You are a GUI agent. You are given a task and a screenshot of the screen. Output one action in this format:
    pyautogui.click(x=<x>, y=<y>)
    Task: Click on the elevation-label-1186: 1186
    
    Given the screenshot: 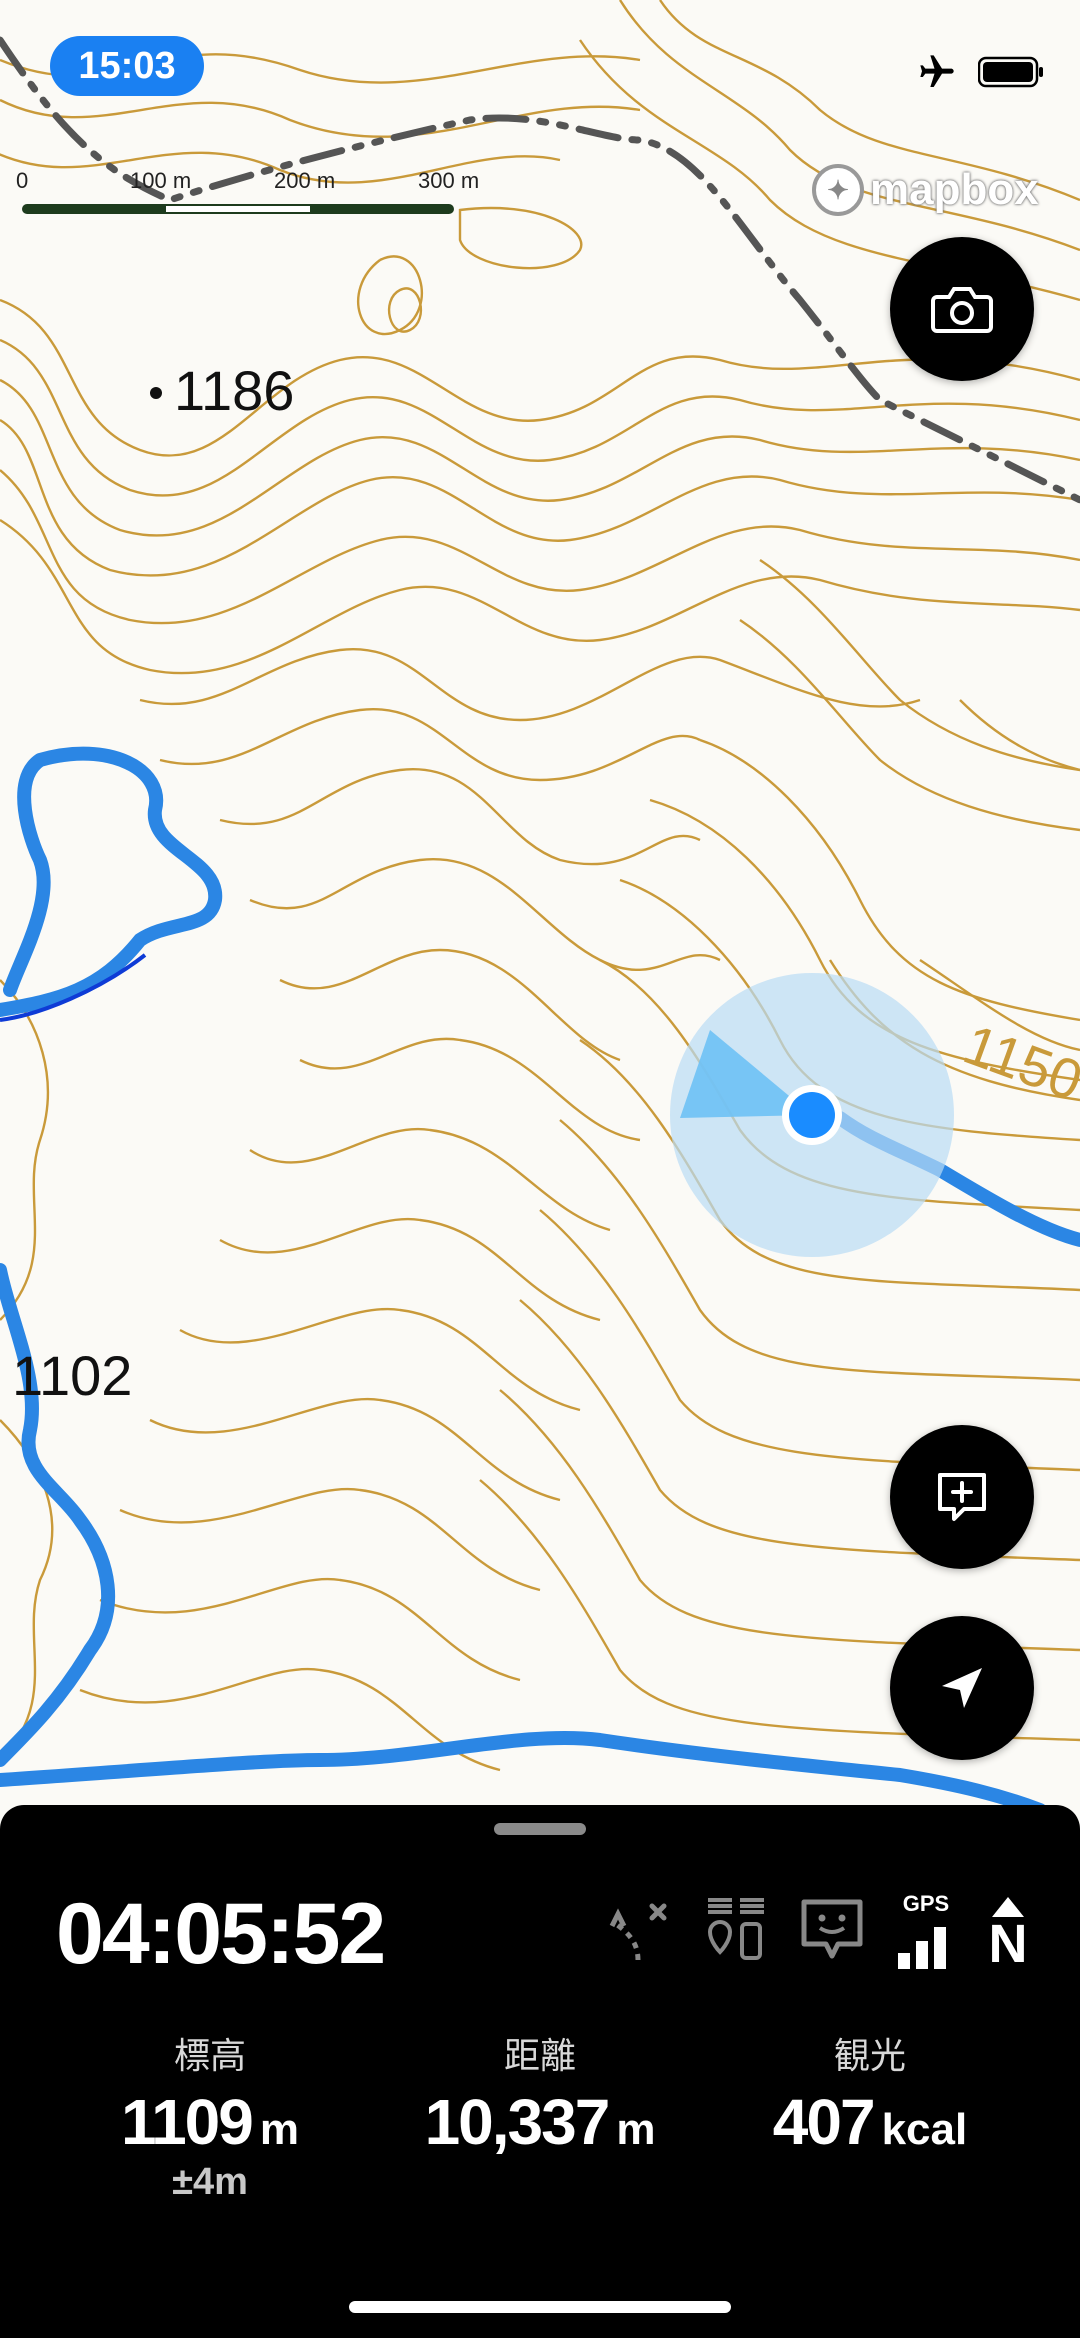 What is the action you would take?
    pyautogui.click(x=234, y=390)
    